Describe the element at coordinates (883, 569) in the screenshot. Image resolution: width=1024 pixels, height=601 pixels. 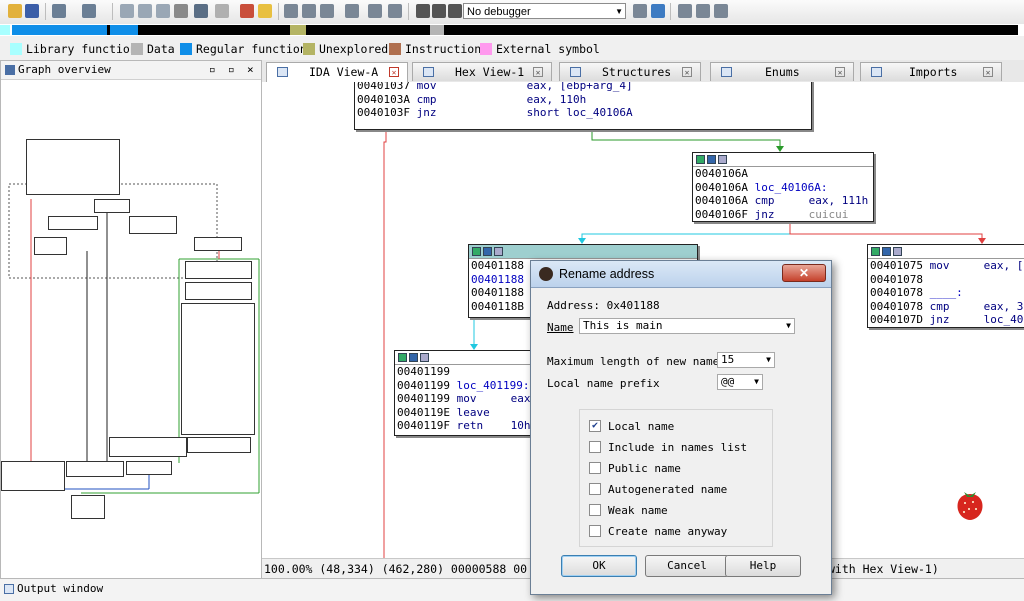
I see `status-sync: with Hex View-1)` at that location.